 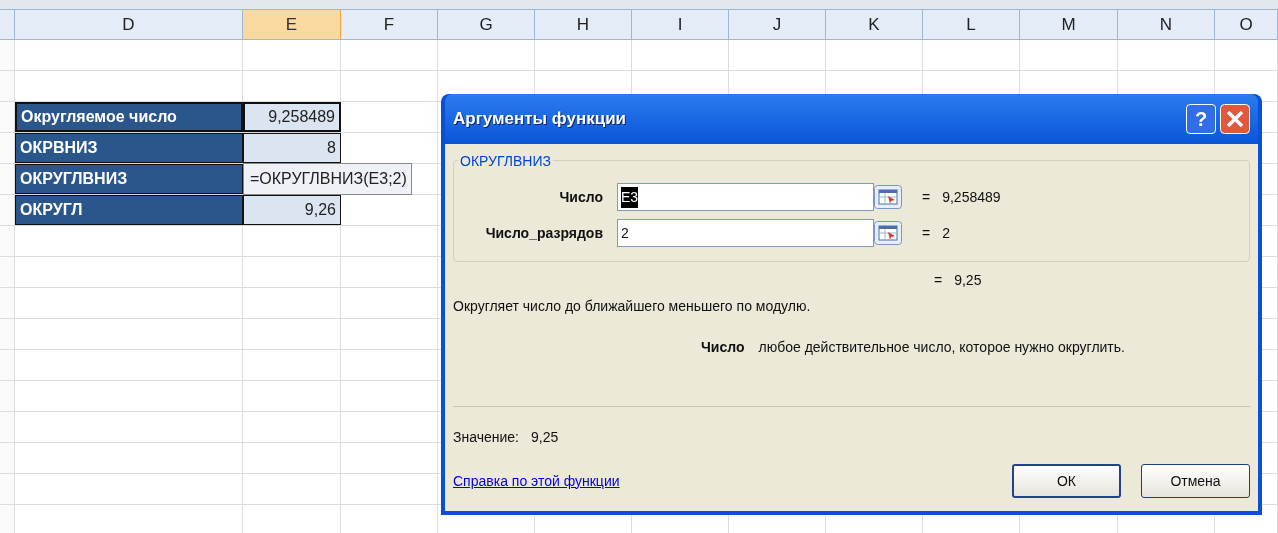 What do you see at coordinates (632, 306) in the screenshot?
I see `function-description: Округляет число до ближайшего меньшего по модулю.` at bounding box center [632, 306].